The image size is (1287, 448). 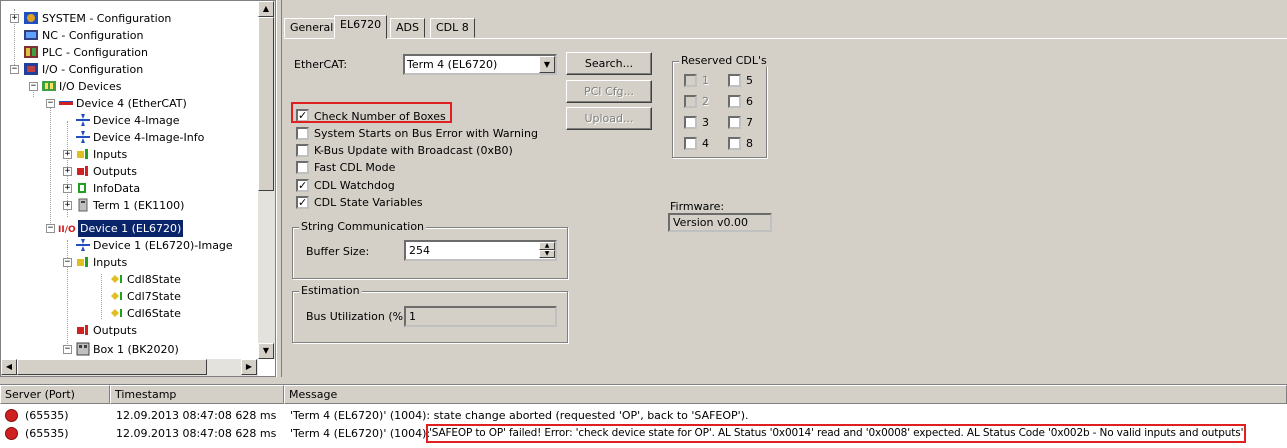 What do you see at coordinates (302, 150) in the screenshot?
I see `kbus-broadcast-checkbox` at bounding box center [302, 150].